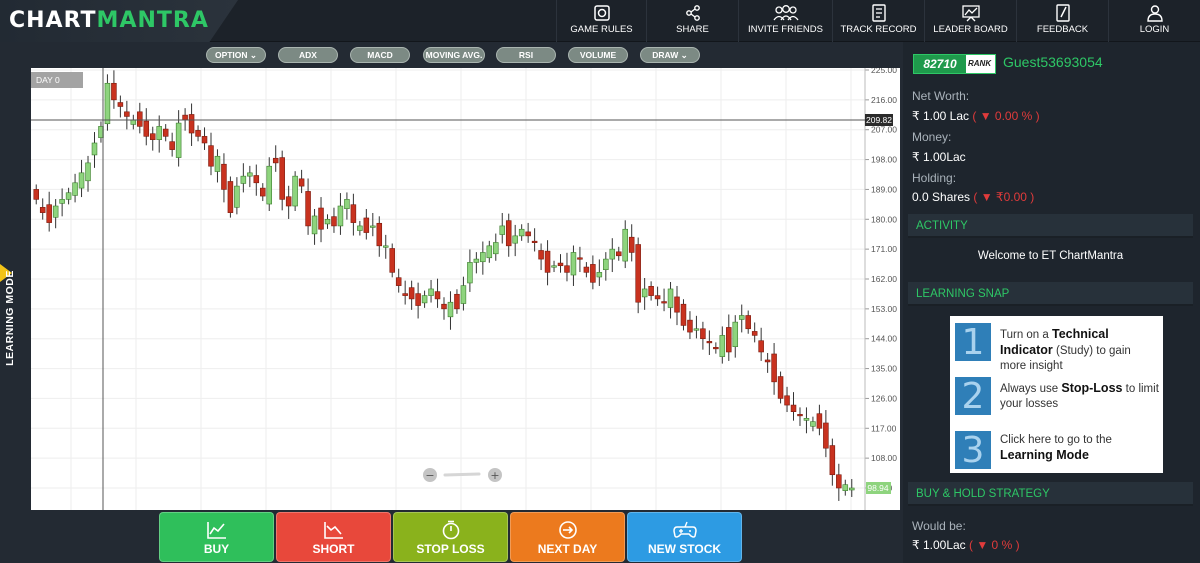  I want to click on indicator-option: OPTION ⌄, so click(236, 55).